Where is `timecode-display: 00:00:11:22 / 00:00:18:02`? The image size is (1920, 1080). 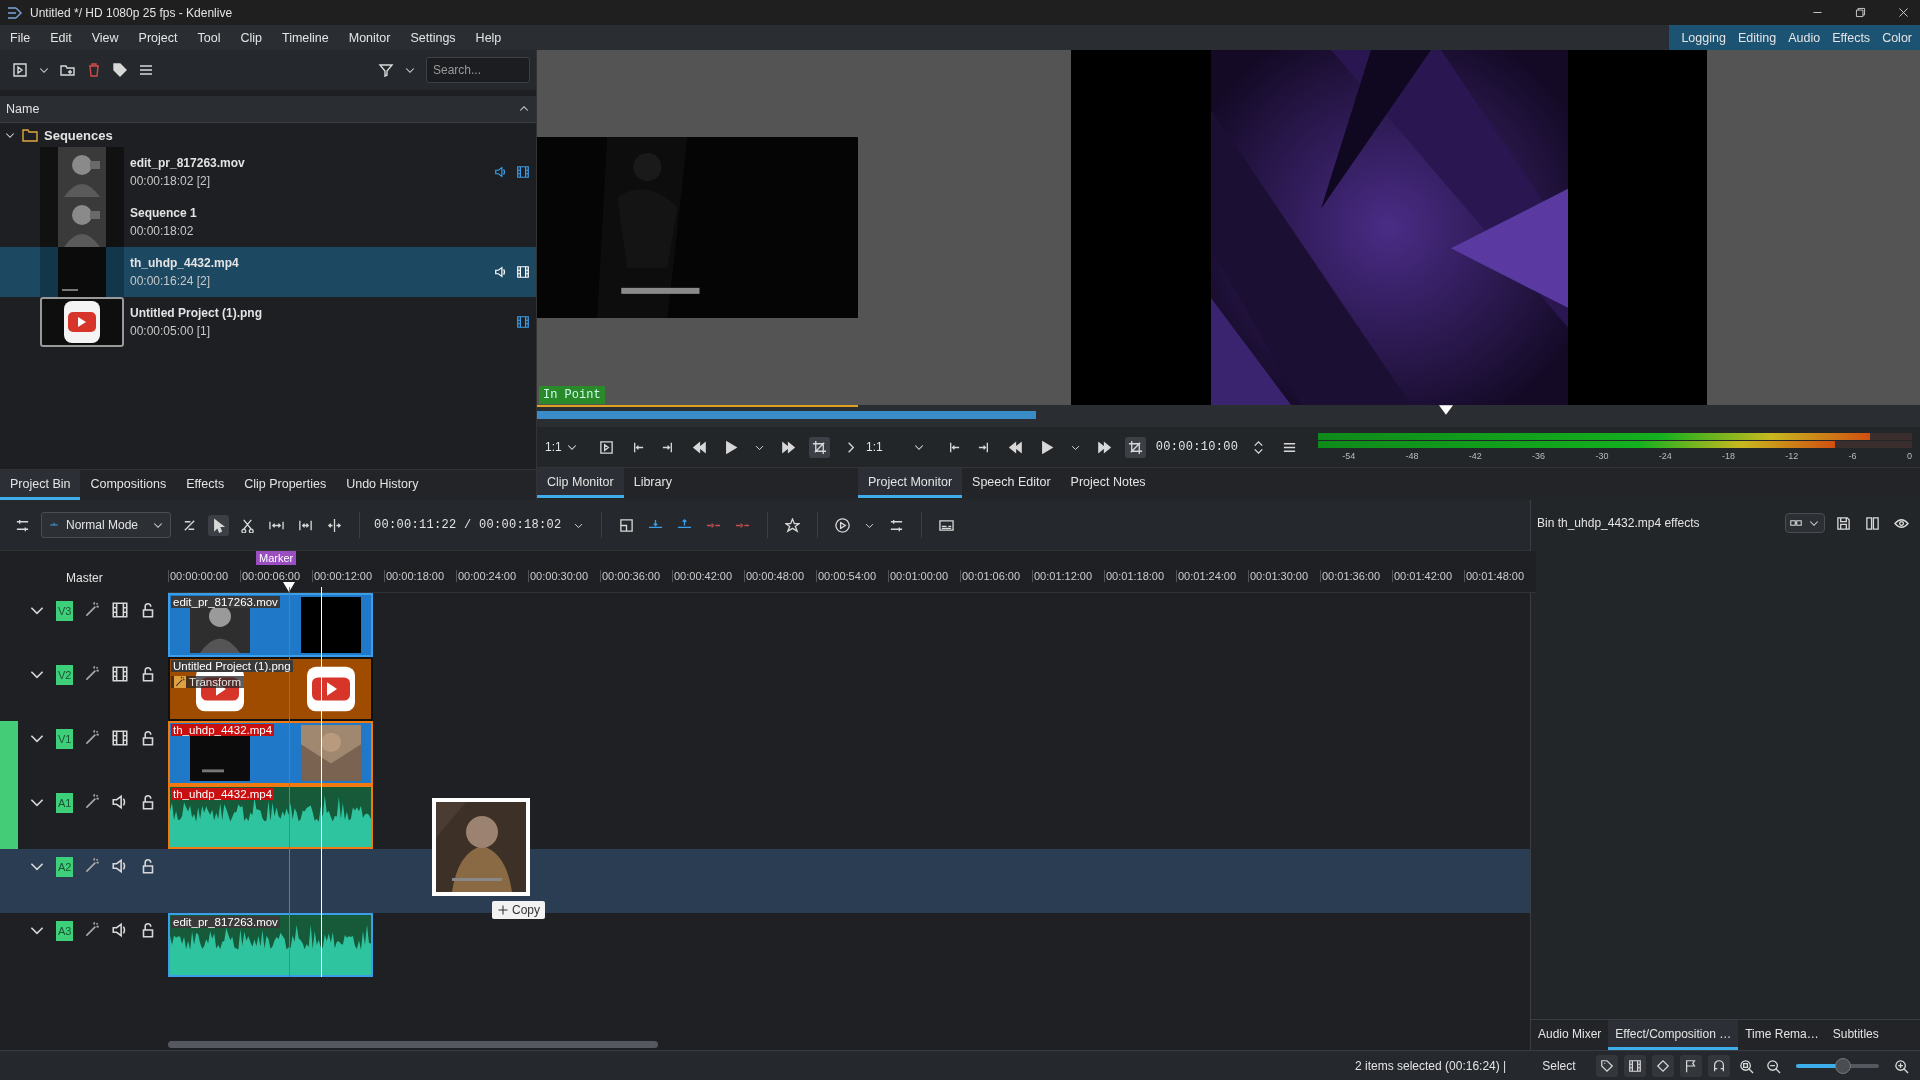 timecode-display: 00:00:11:22 / 00:00:18:02 is located at coordinates (468, 525).